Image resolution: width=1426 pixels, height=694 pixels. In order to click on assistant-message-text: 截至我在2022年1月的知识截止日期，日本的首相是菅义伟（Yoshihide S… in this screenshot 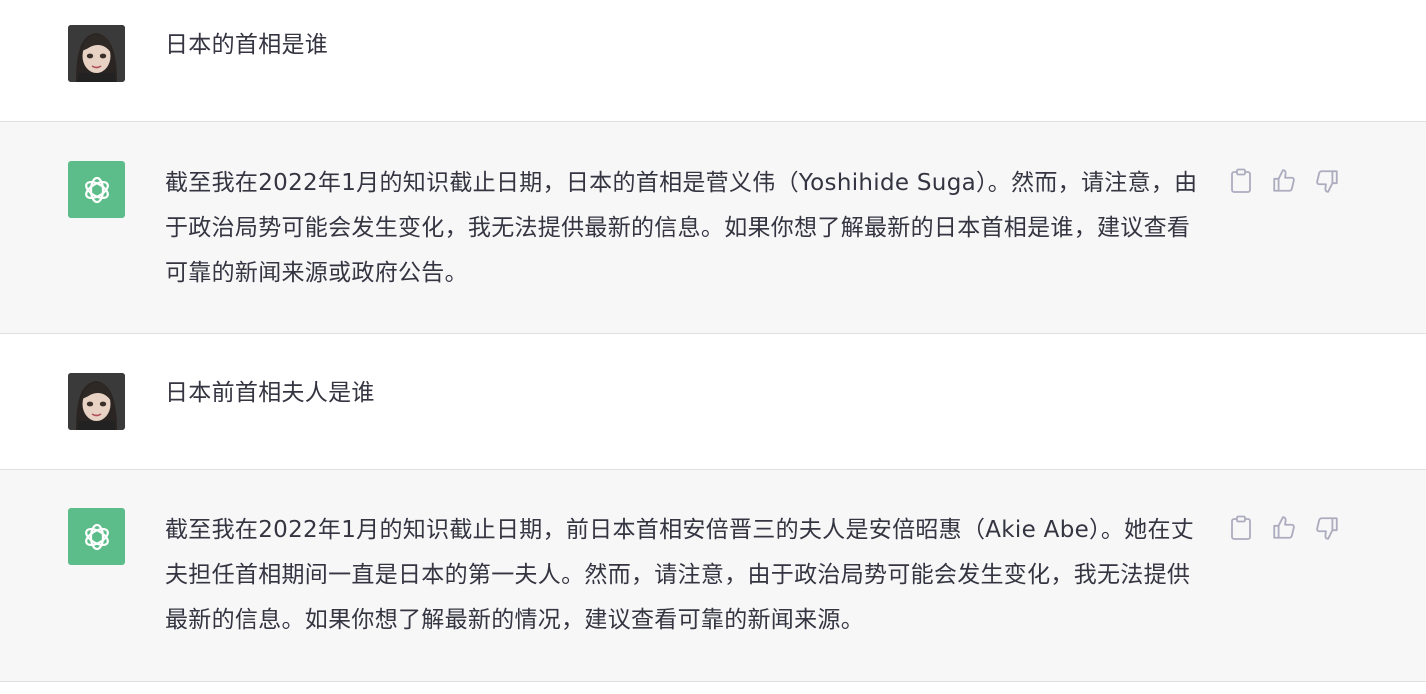, I will do `click(681, 228)`.